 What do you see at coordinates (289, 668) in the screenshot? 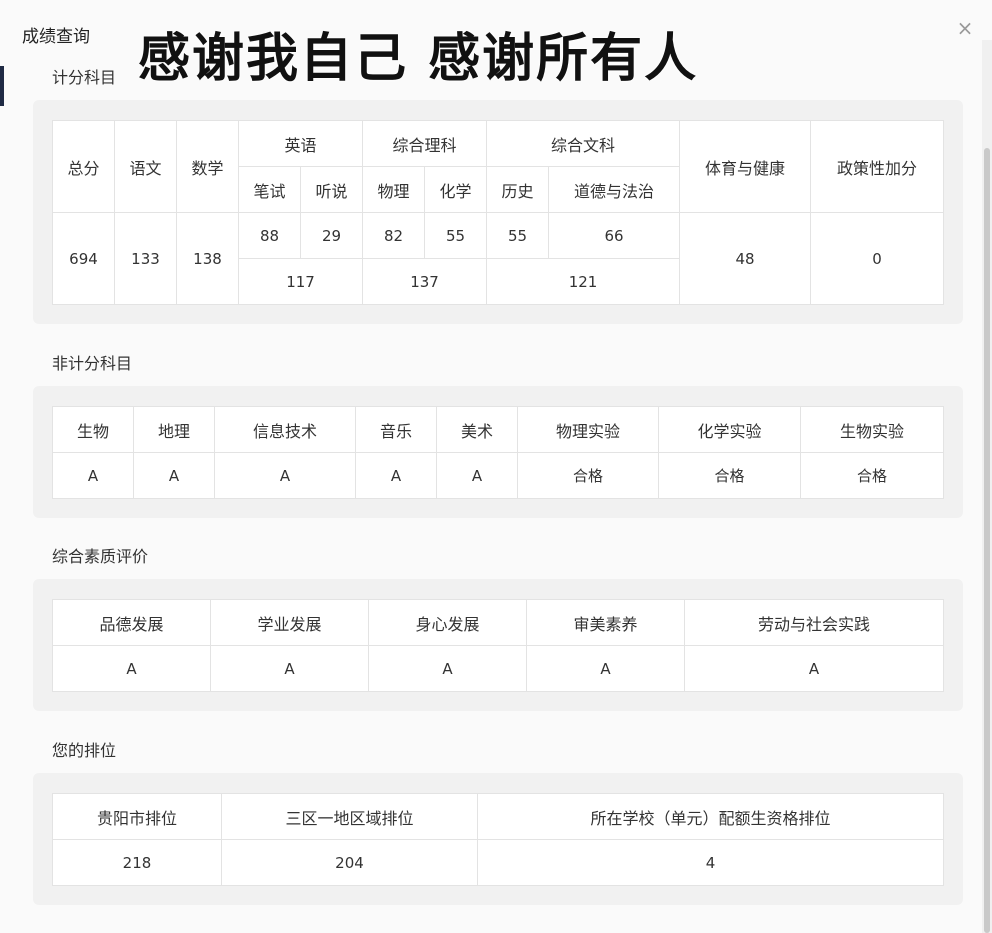
I see `value-academic: A` at bounding box center [289, 668].